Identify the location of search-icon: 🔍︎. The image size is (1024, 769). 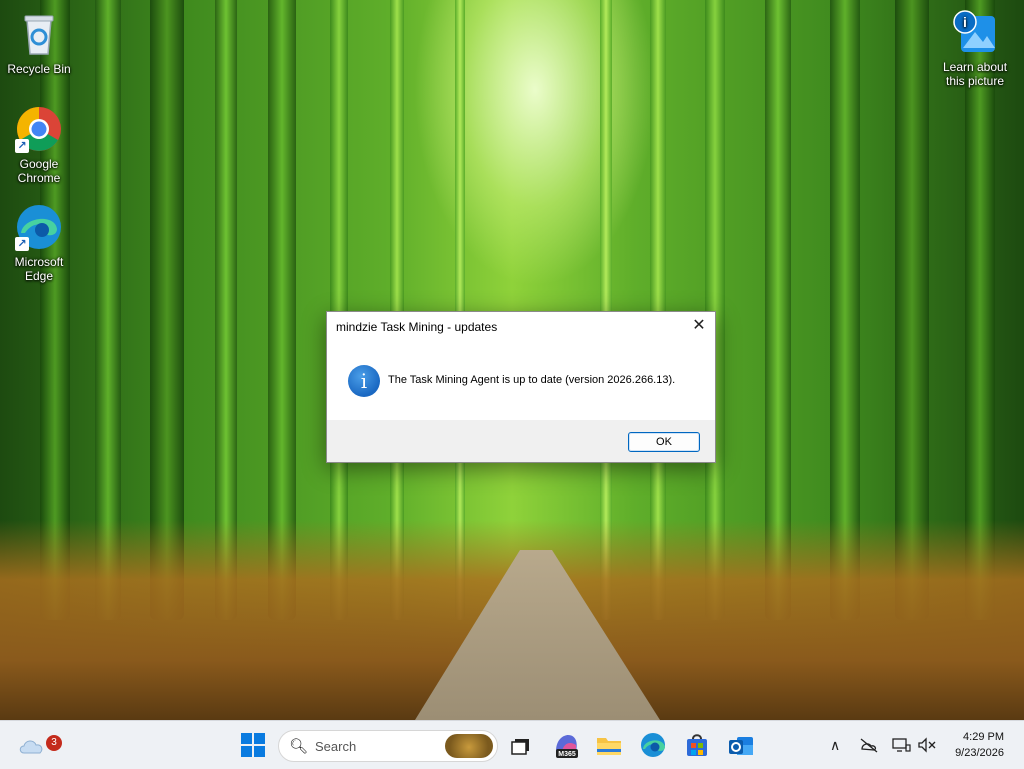
(299, 746).